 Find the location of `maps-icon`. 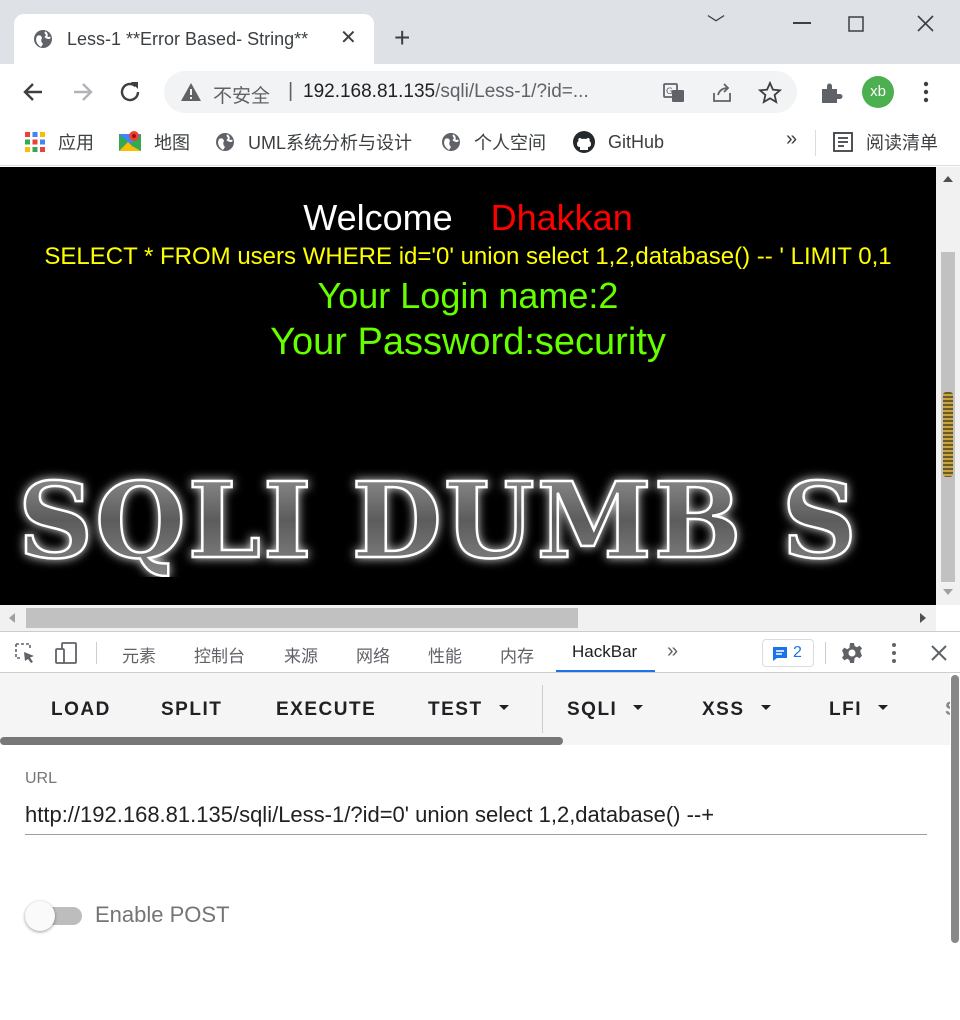

maps-icon is located at coordinates (130, 141).